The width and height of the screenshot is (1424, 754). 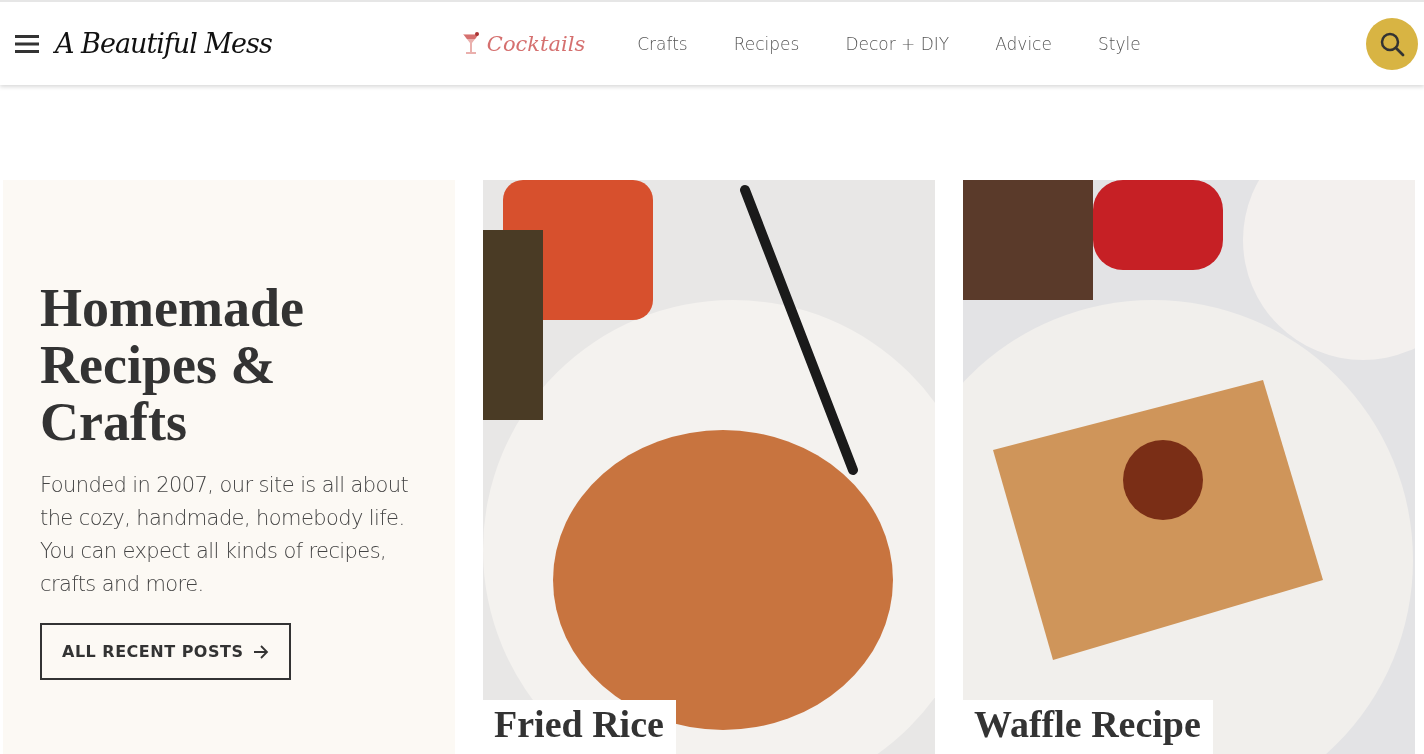 I want to click on post-title: Fried Rice, so click(x=579, y=727).